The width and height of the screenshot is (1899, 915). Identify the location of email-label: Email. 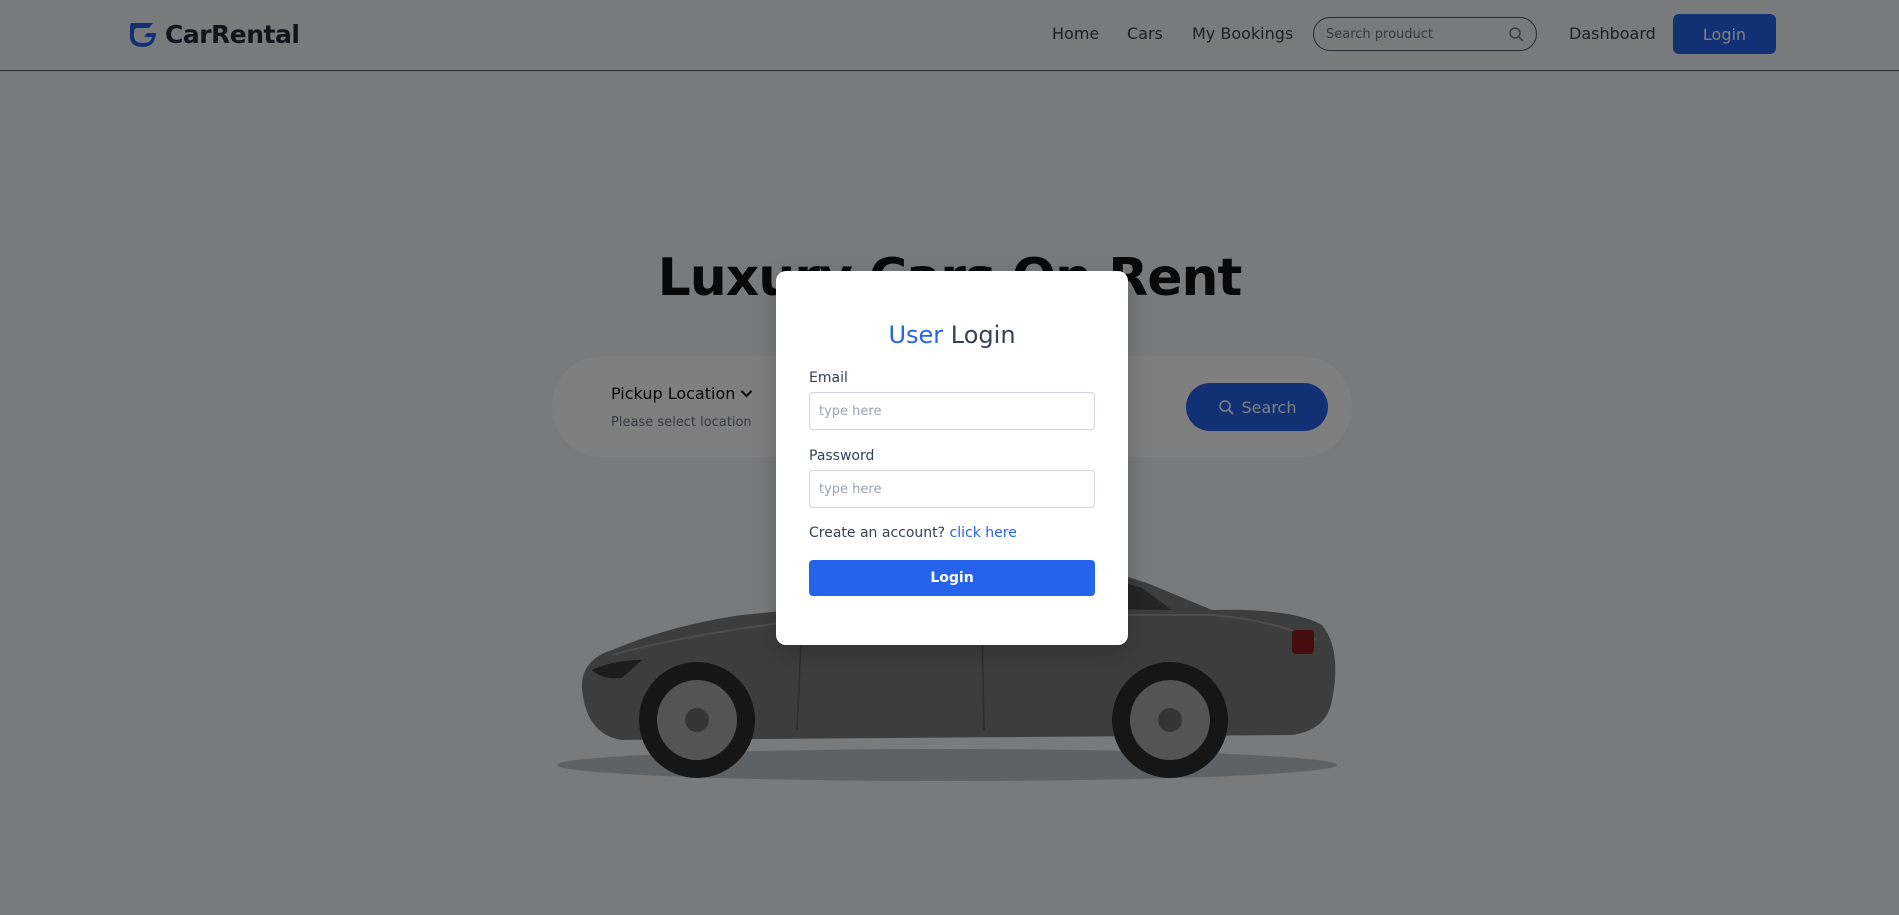
(828, 378).